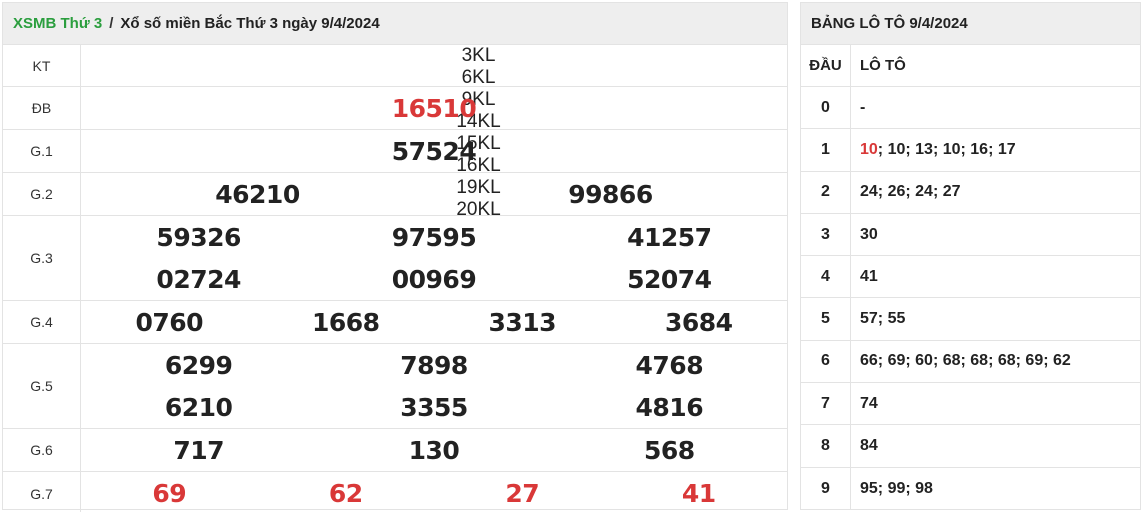 This screenshot has height=512, width=1143. What do you see at coordinates (434, 237) in the screenshot?
I see `prize-number: 97595` at bounding box center [434, 237].